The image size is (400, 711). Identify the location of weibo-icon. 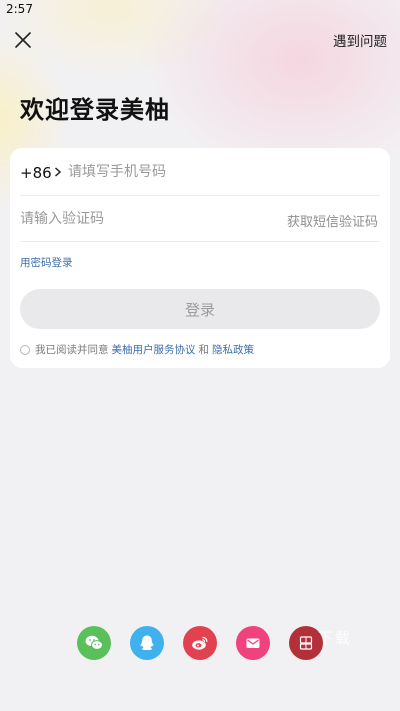
(200, 643).